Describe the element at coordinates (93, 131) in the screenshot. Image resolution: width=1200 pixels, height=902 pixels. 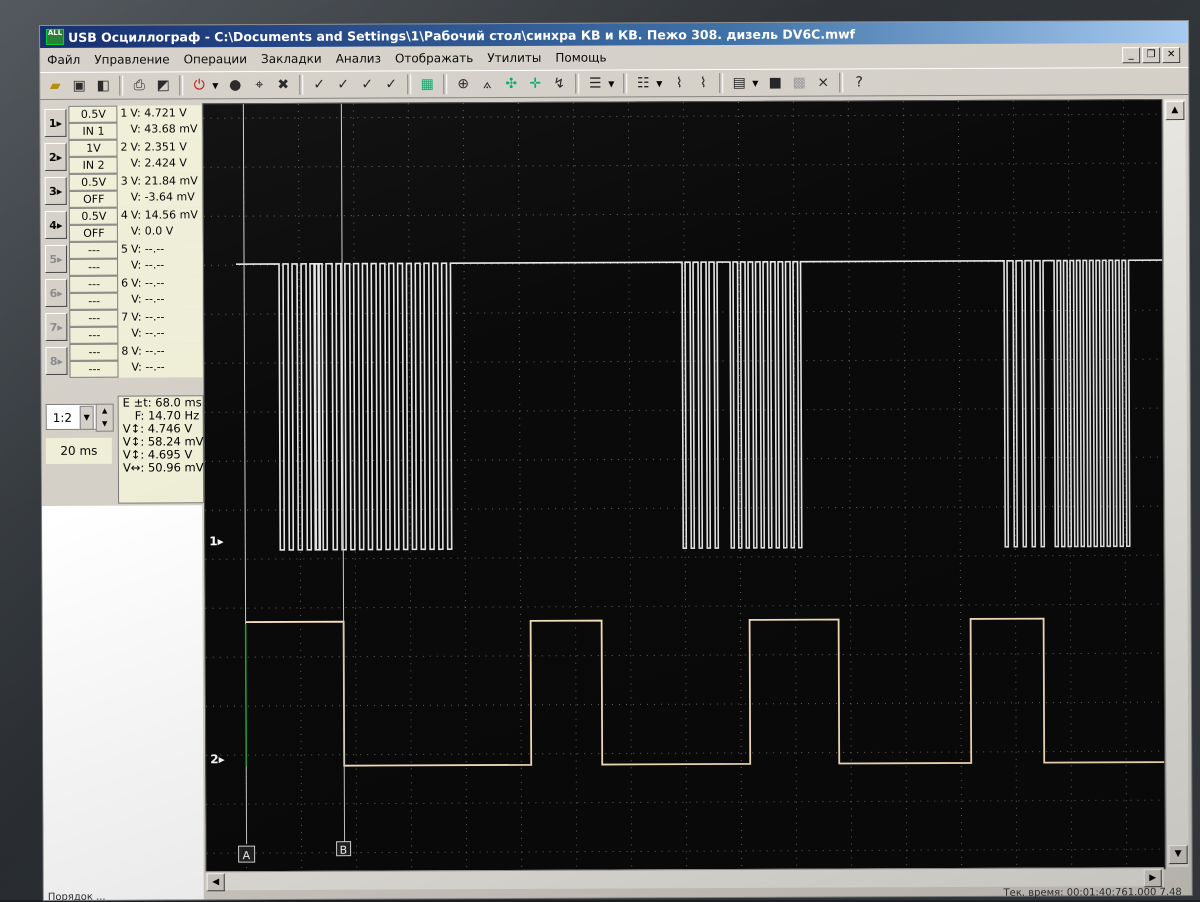
I see `channel-1-input: IN 1` at that location.